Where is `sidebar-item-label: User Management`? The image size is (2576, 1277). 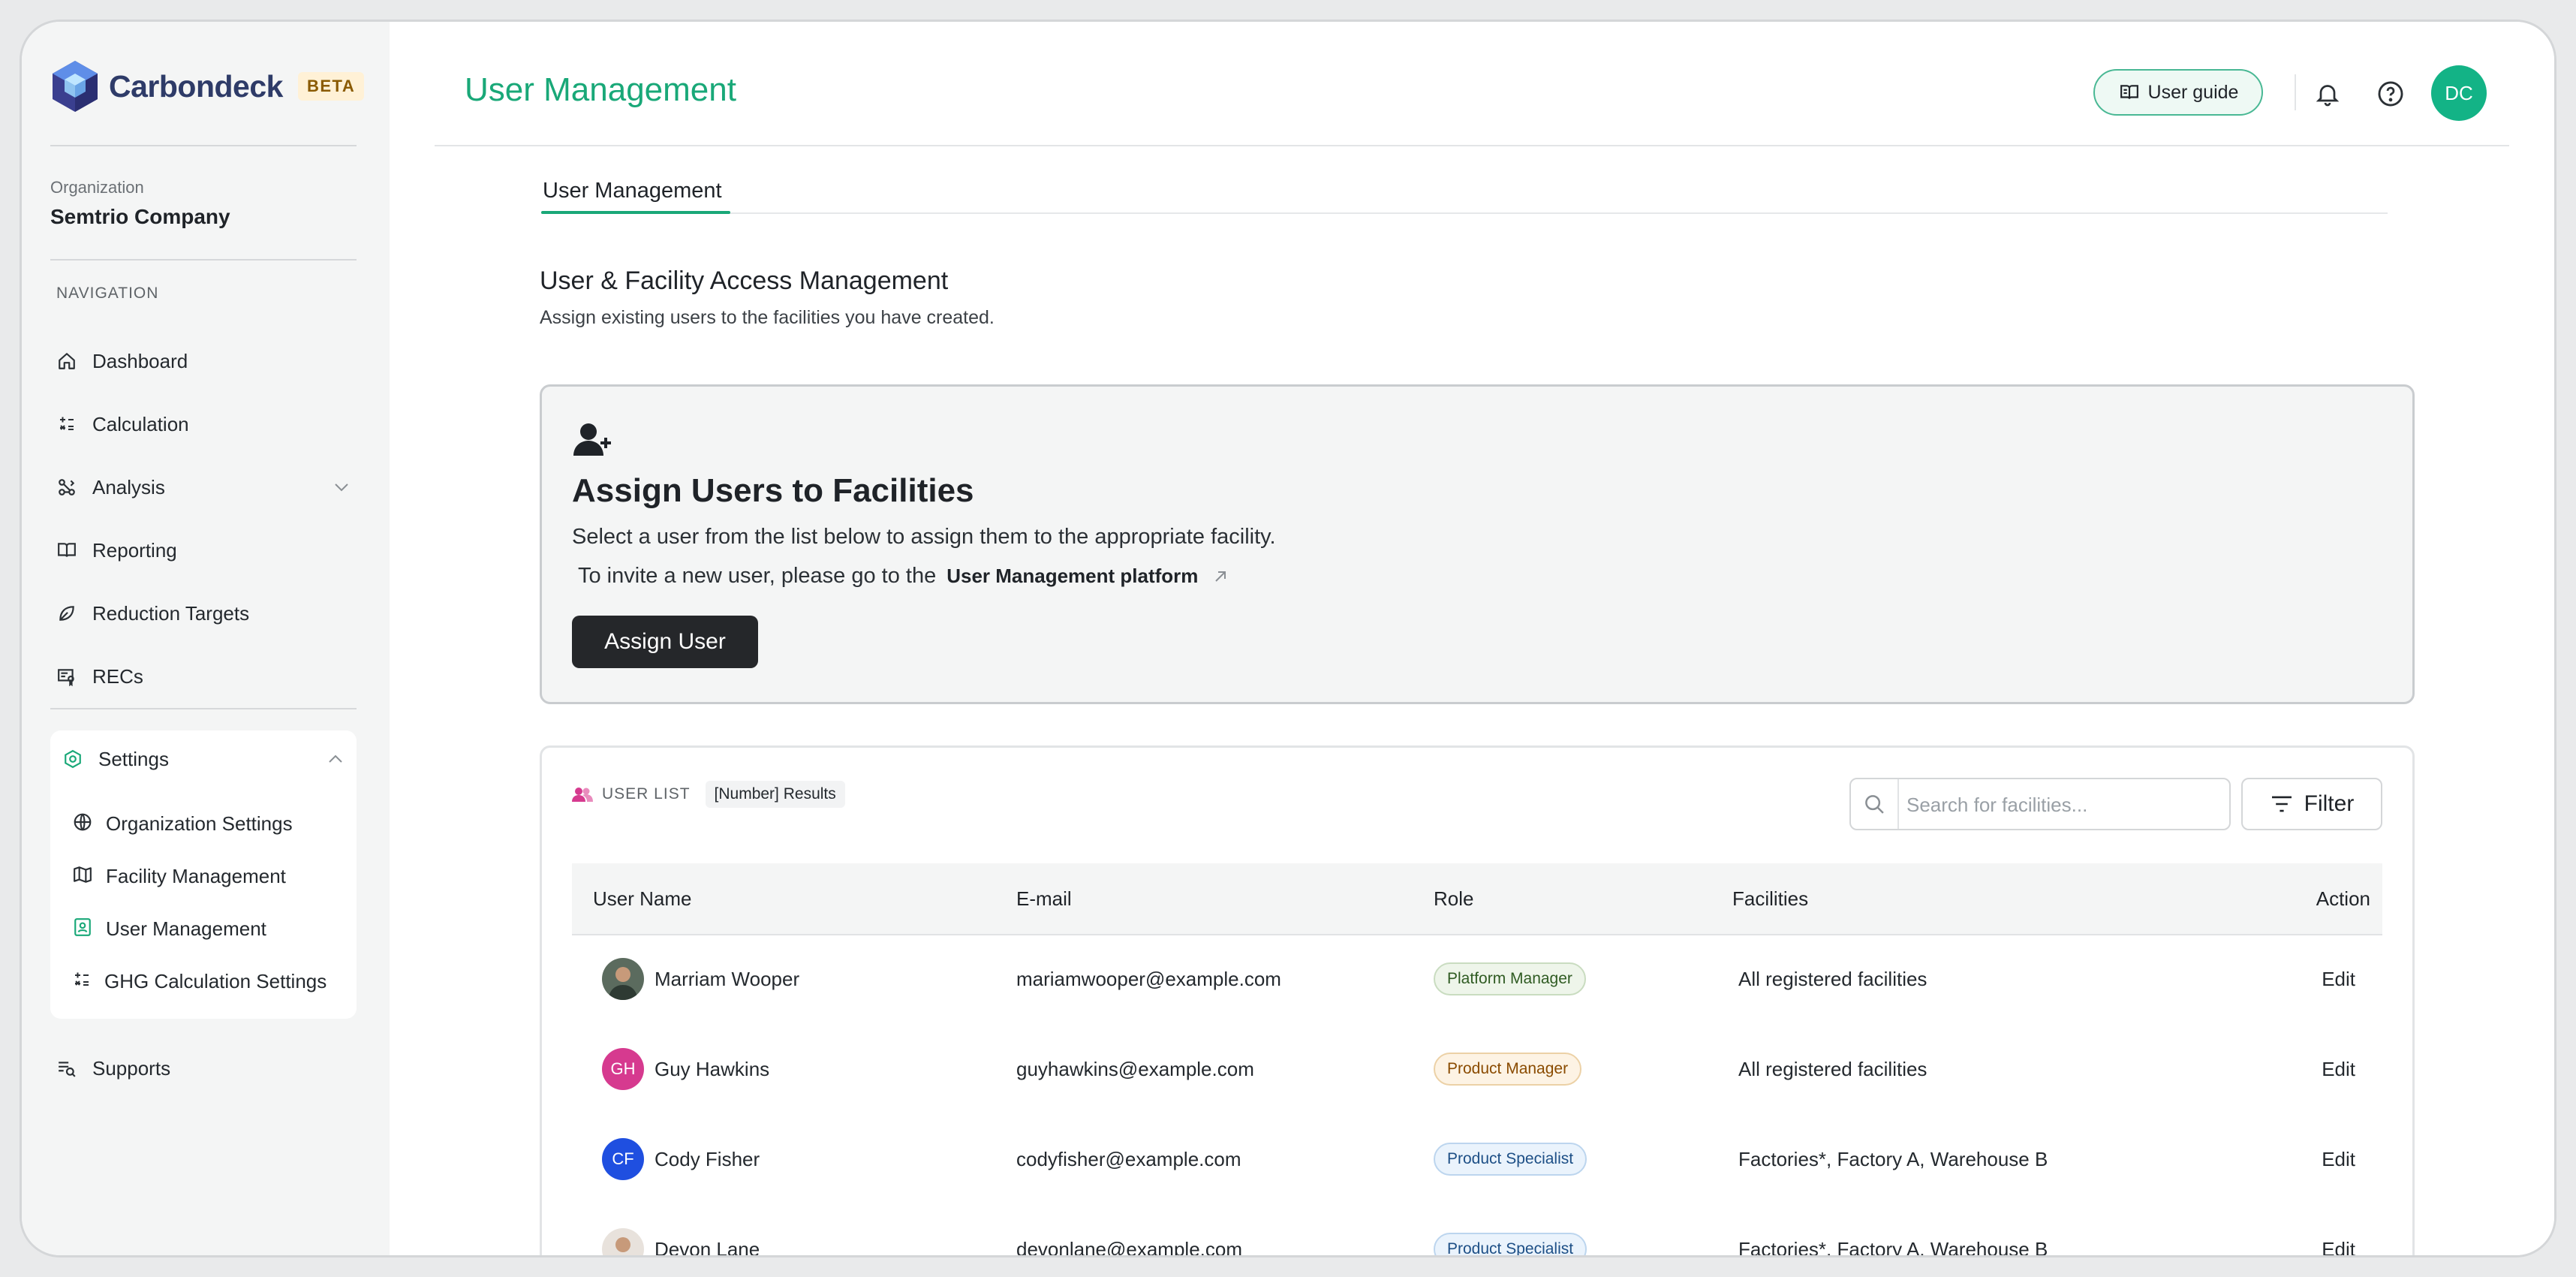 sidebar-item-label: User Management is located at coordinates (186, 928).